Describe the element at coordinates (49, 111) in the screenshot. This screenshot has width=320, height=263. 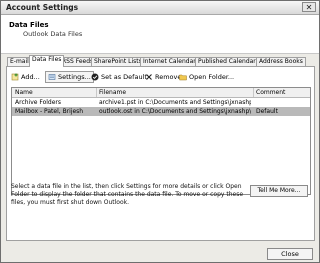
I see `row-name: Mailbox - Patel, Brijesh` at that location.